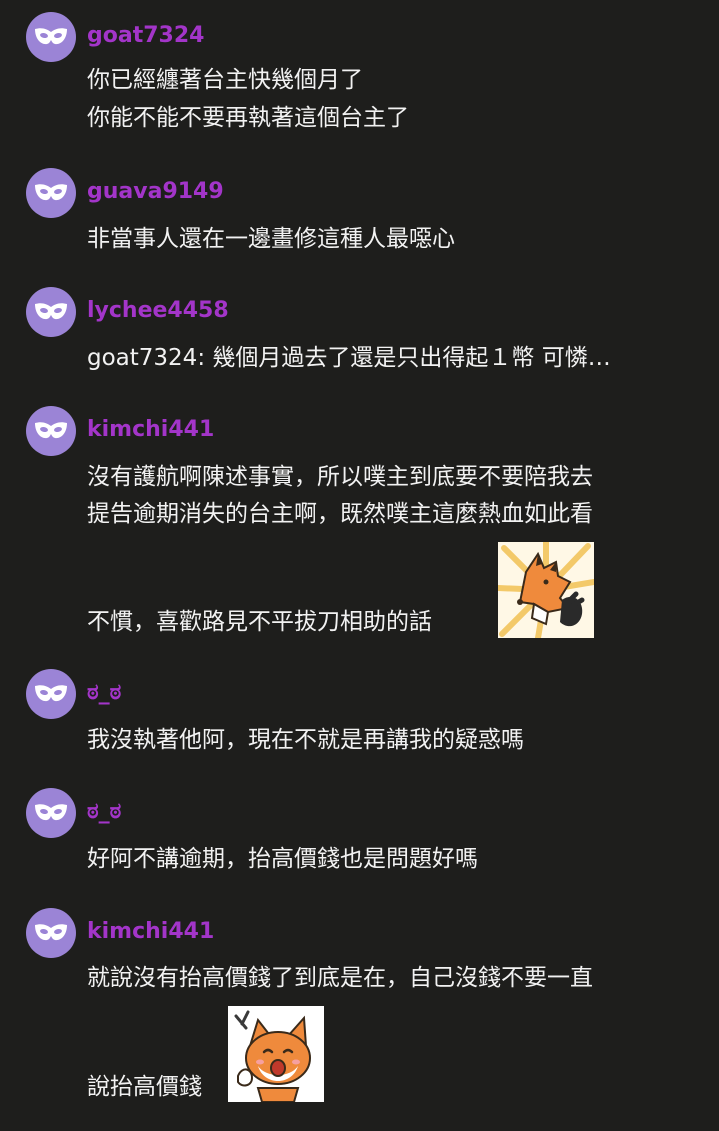 This screenshot has width=719, height=1131. Describe the element at coordinates (155, 192) in the screenshot. I see `username: guava9149` at that location.